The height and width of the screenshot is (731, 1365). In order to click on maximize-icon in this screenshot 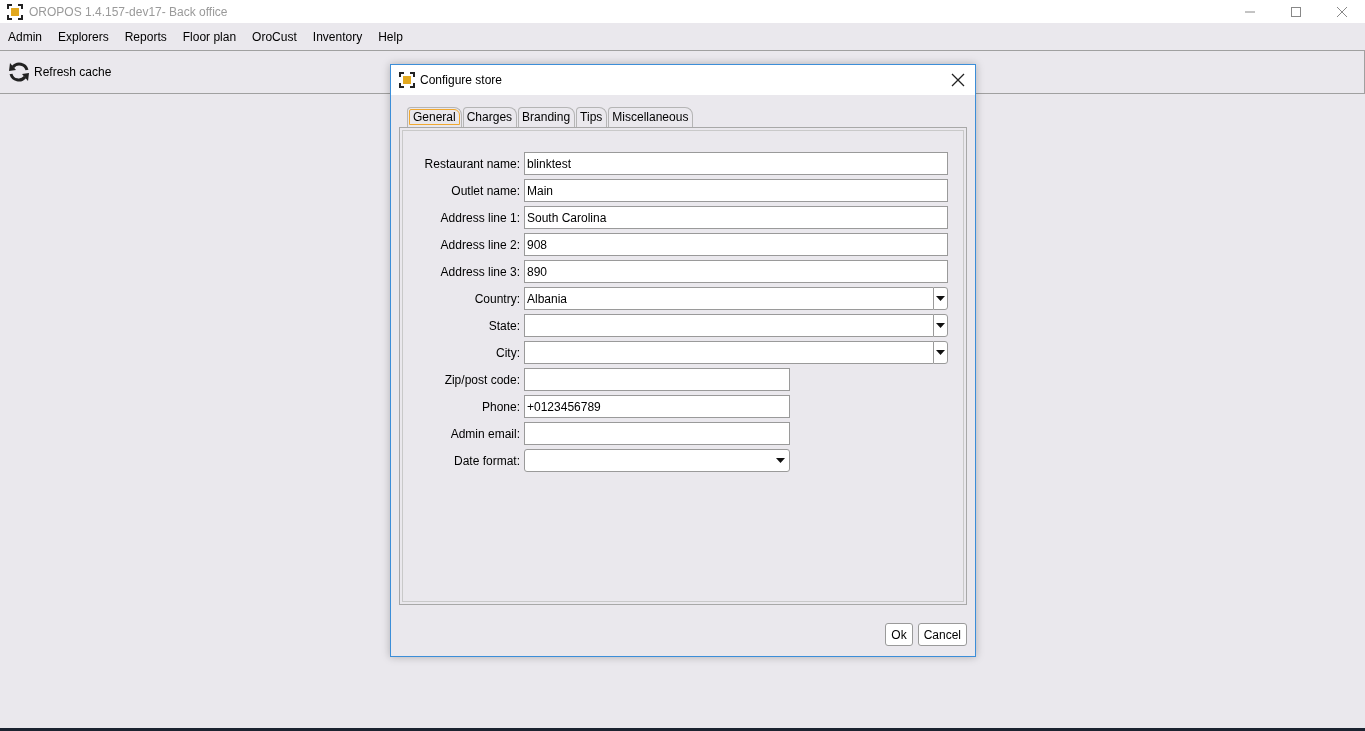, I will do `click(1296, 11)`.